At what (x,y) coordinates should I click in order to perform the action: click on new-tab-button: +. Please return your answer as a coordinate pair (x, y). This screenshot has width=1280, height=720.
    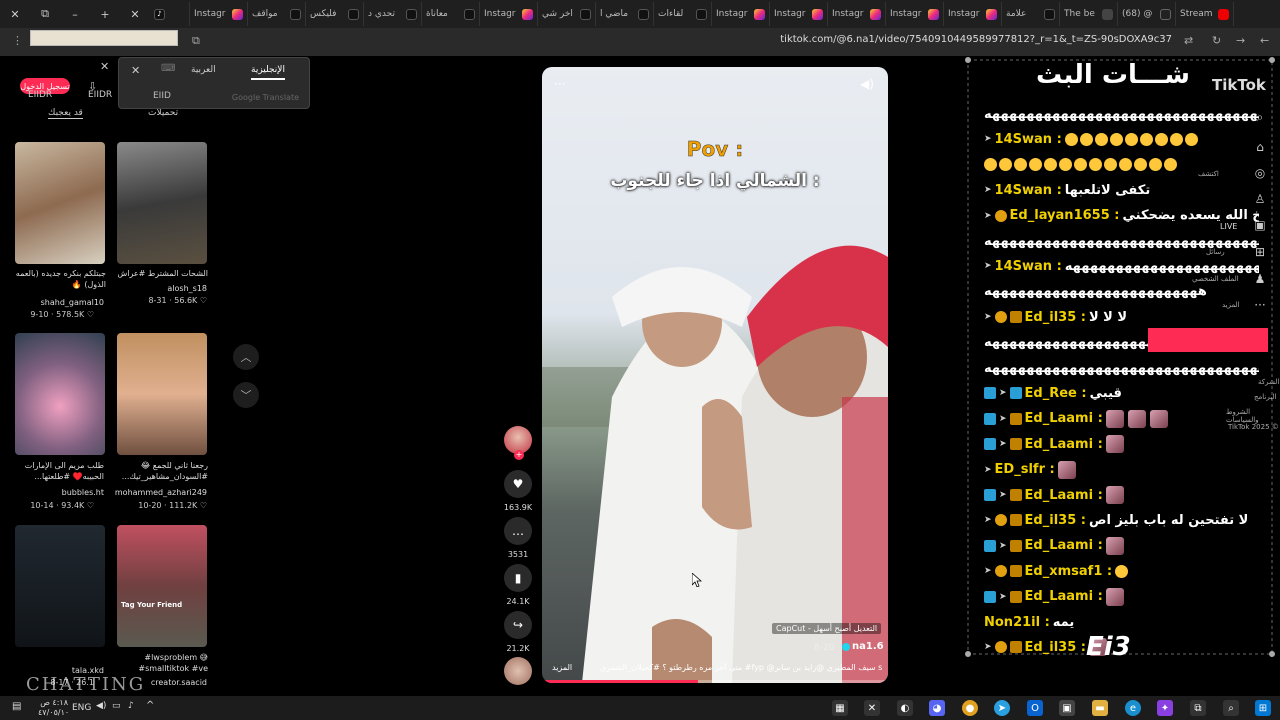
    Looking at the image, I should click on (105, 14).